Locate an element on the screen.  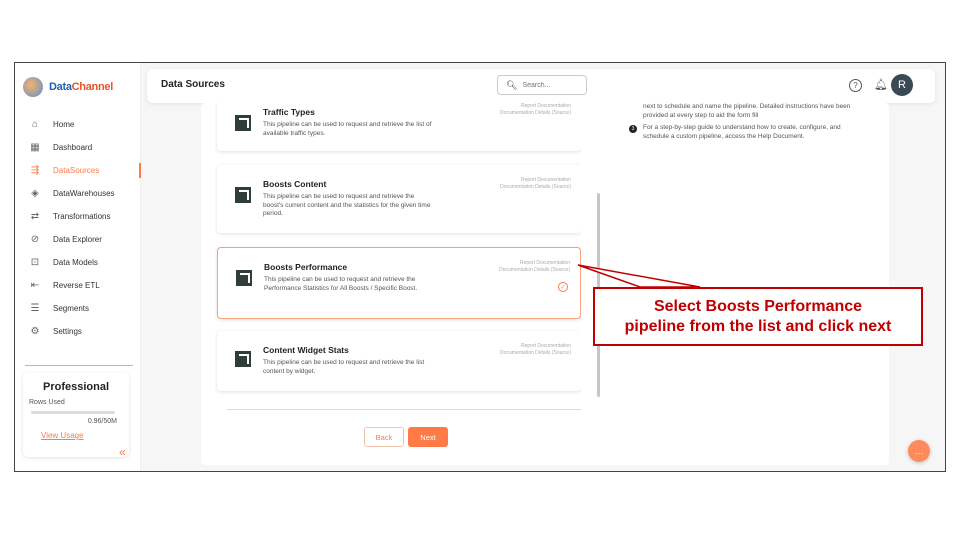
warehouse-icon: ◈ is located at coordinates (35, 193).